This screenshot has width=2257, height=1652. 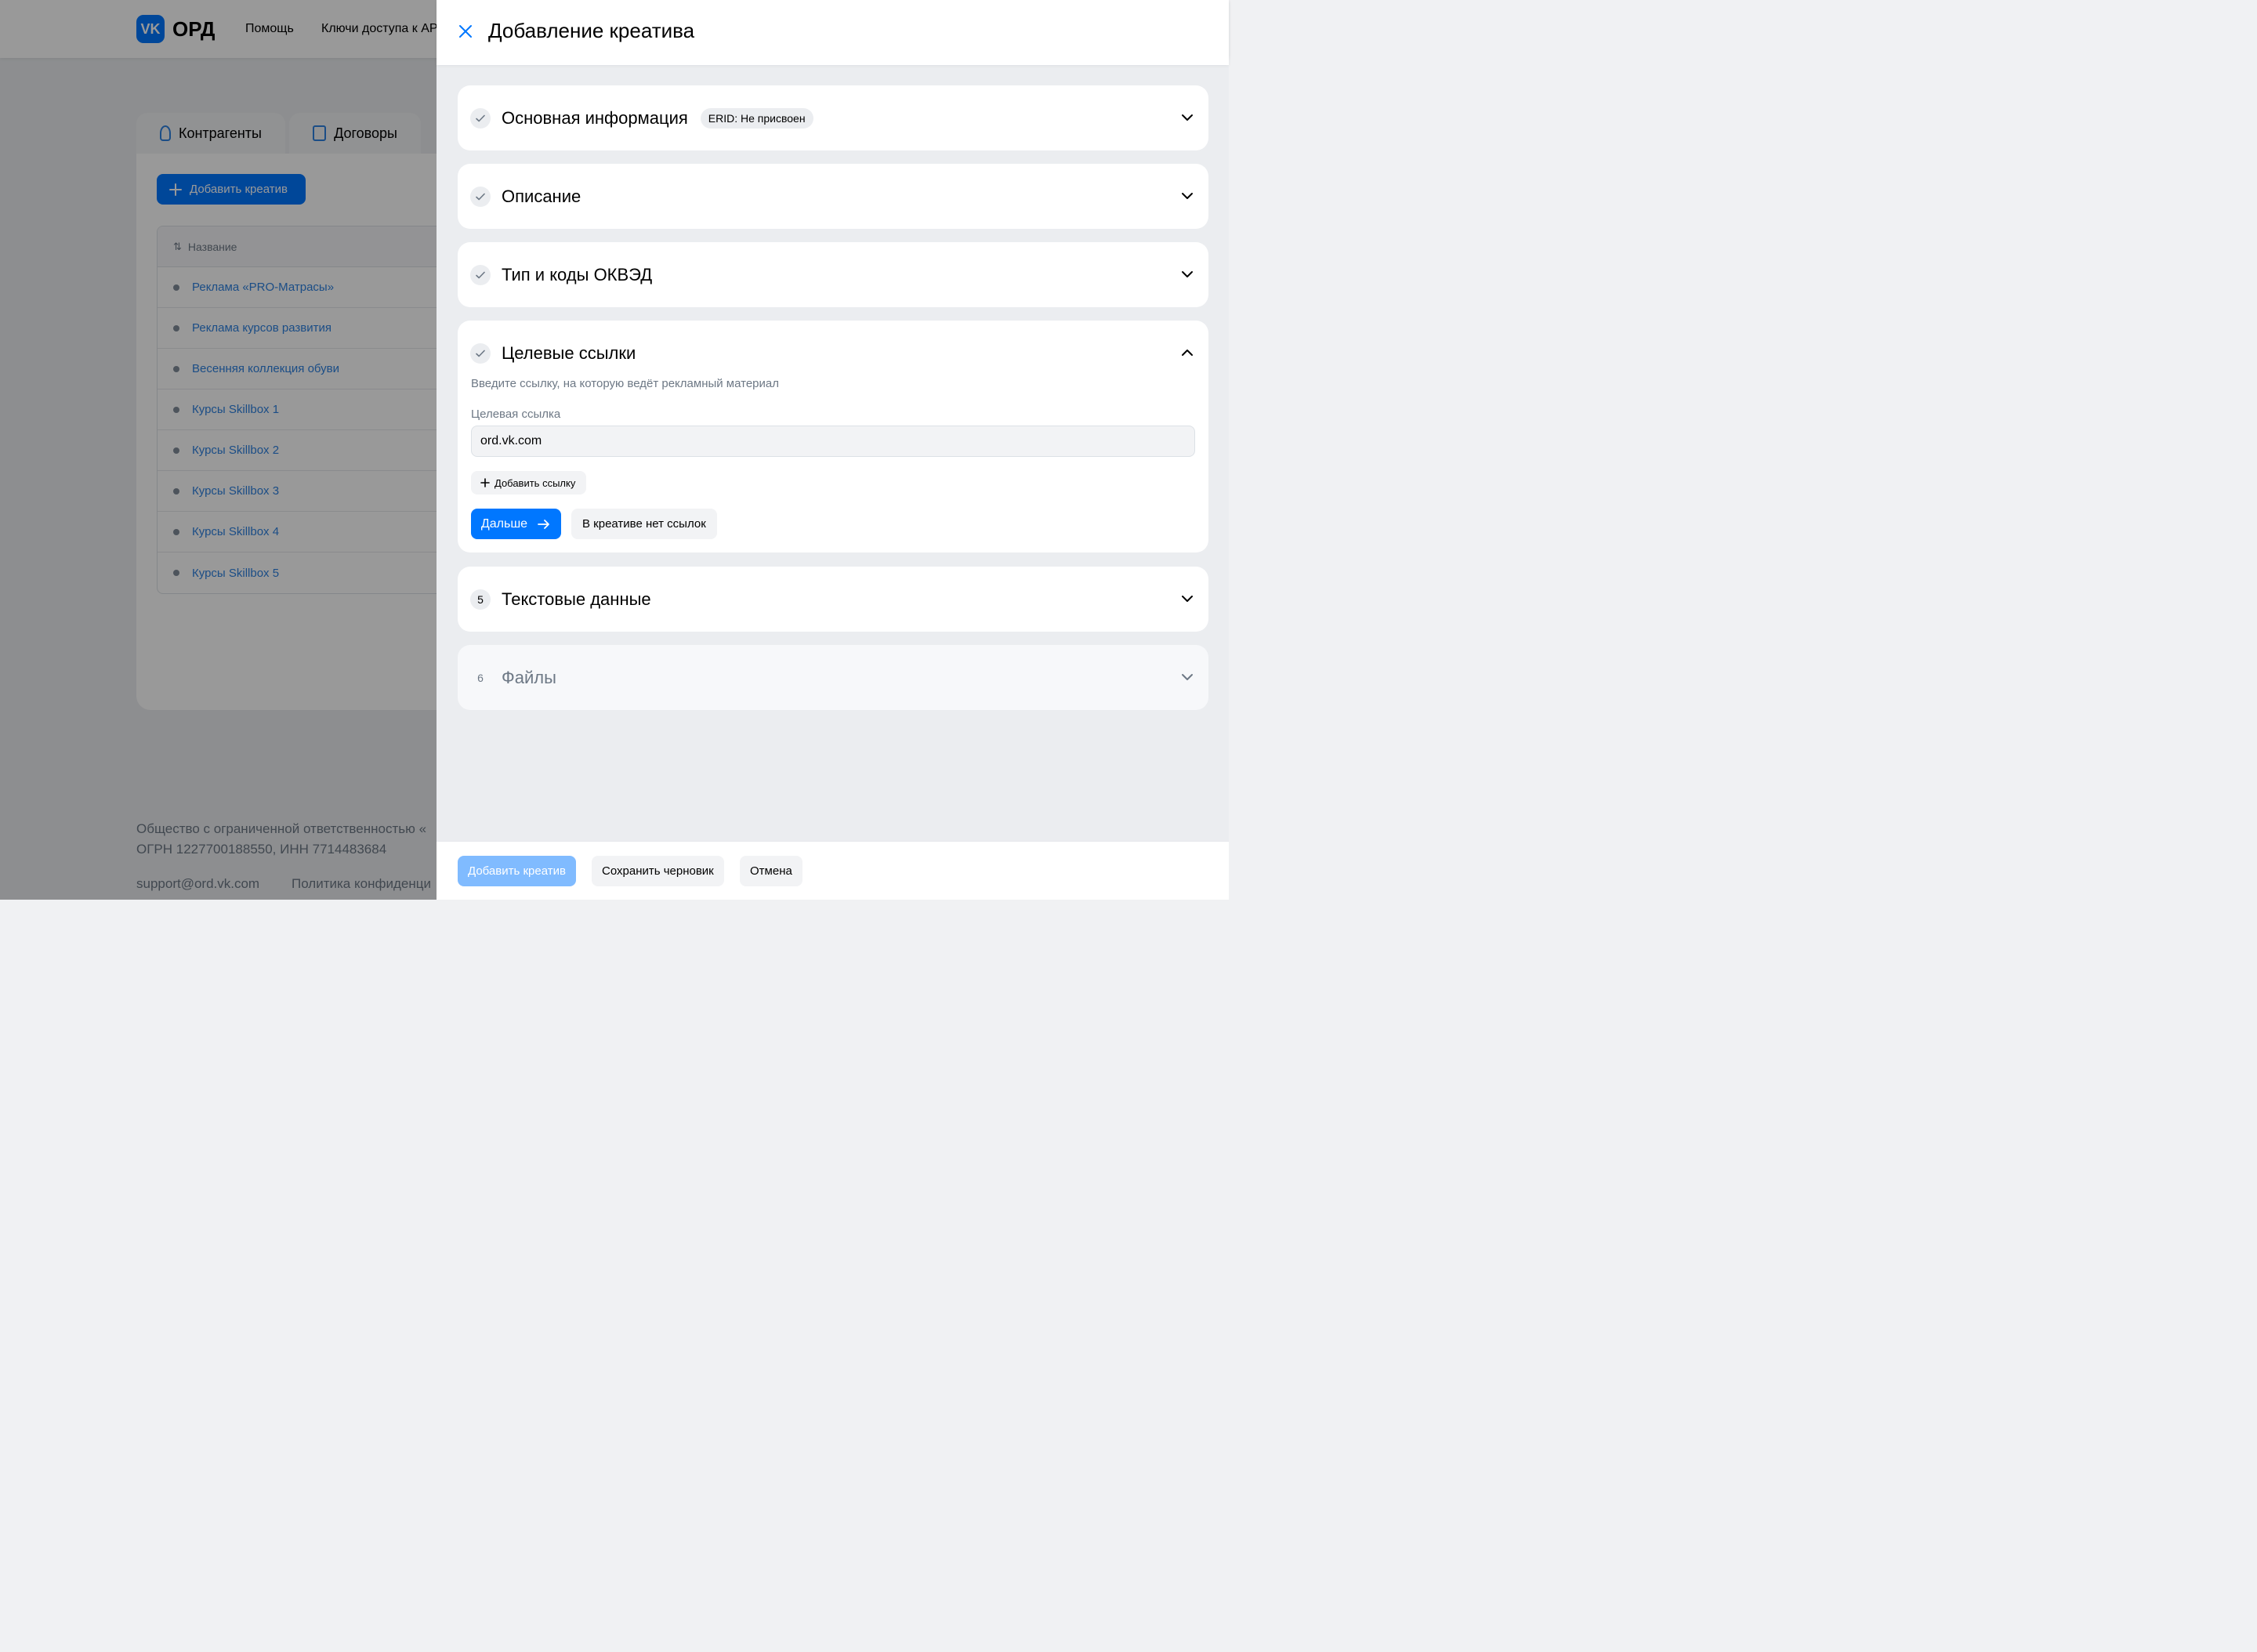 I want to click on no-links-button: В креативе нет ссылок, so click(x=644, y=524).